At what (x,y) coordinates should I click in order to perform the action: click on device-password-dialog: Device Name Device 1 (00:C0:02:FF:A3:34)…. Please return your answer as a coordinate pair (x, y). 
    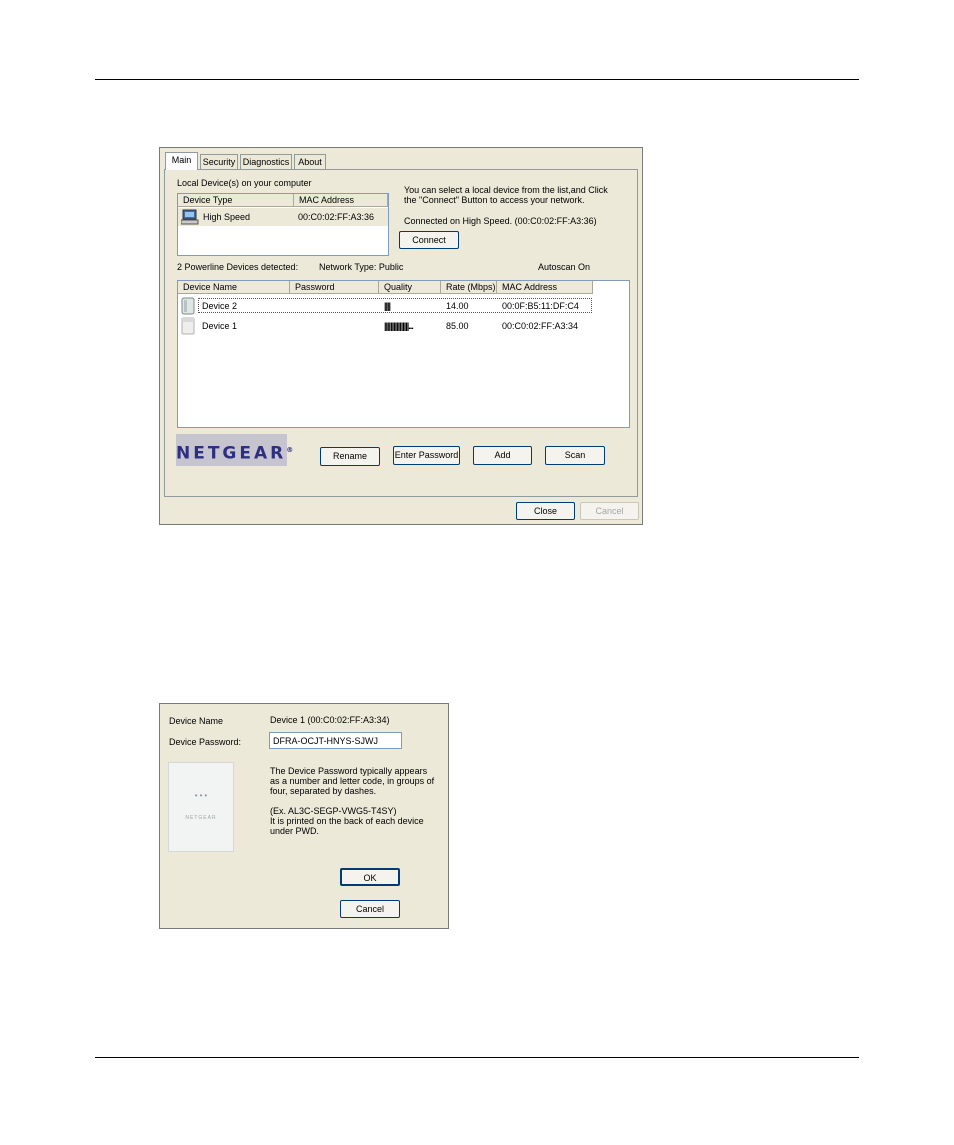
    Looking at the image, I should click on (304, 816).